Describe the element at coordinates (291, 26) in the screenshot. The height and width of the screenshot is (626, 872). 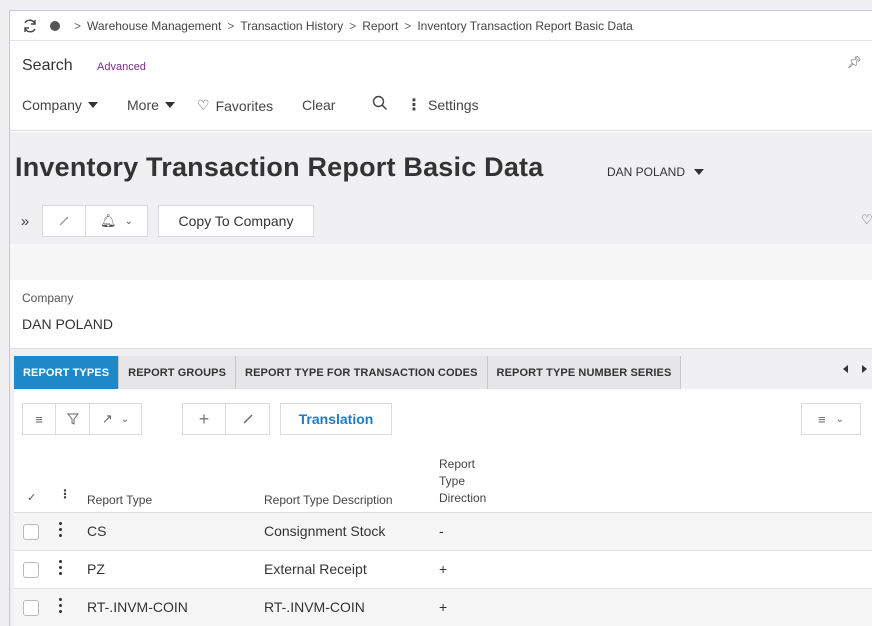
I see `breadcrumb-item-transaction-history: Transaction History` at that location.